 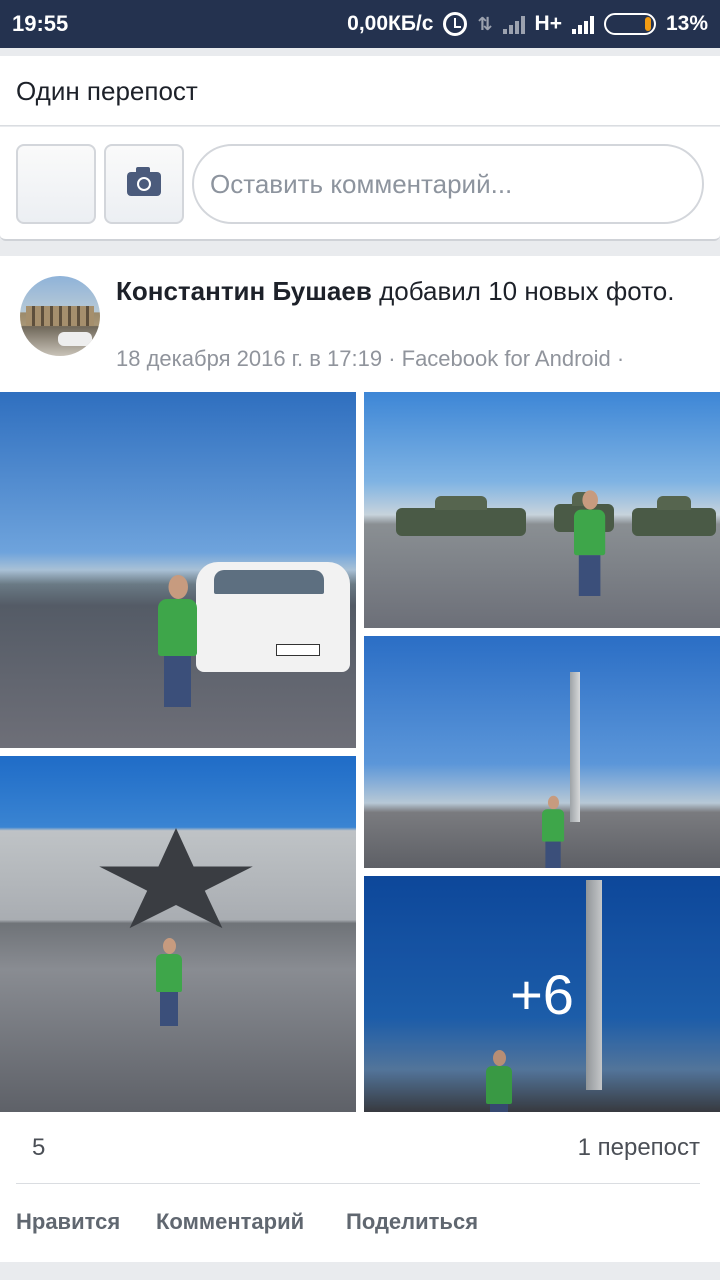 I want to click on photo-5: +6, so click(x=542, y=994).